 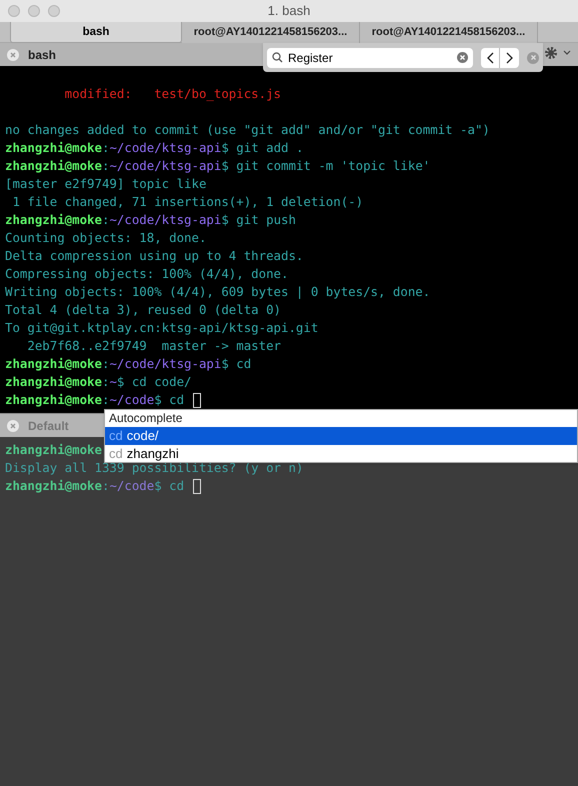 I want to click on pane-title: Default, so click(x=48, y=426).